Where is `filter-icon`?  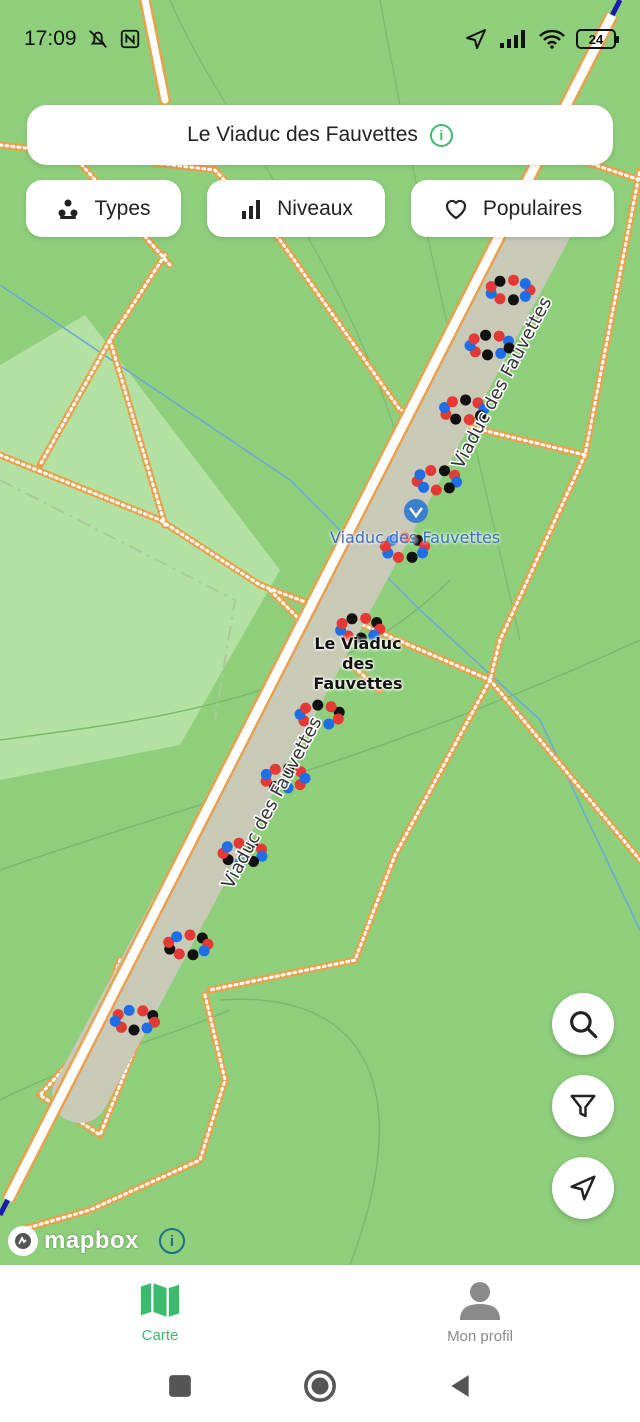
filter-icon is located at coordinates (583, 1106).